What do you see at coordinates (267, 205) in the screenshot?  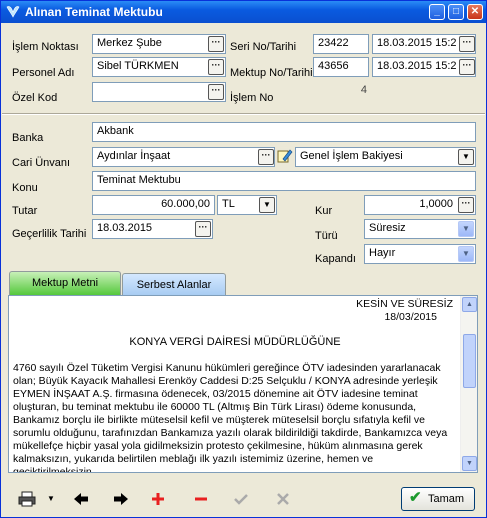 I see `currency-dropdown-icon: ▼` at bounding box center [267, 205].